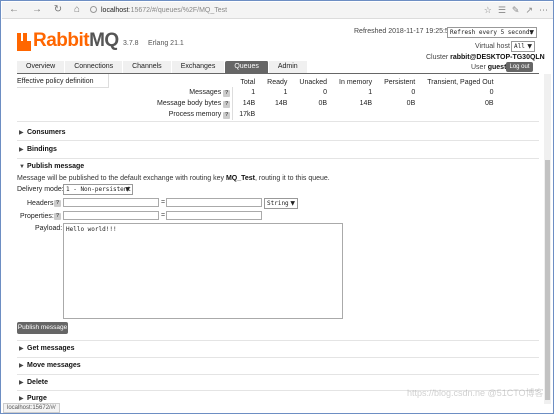  Describe the element at coordinates (93, 9) in the screenshot. I see `page-info-icon` at that location.